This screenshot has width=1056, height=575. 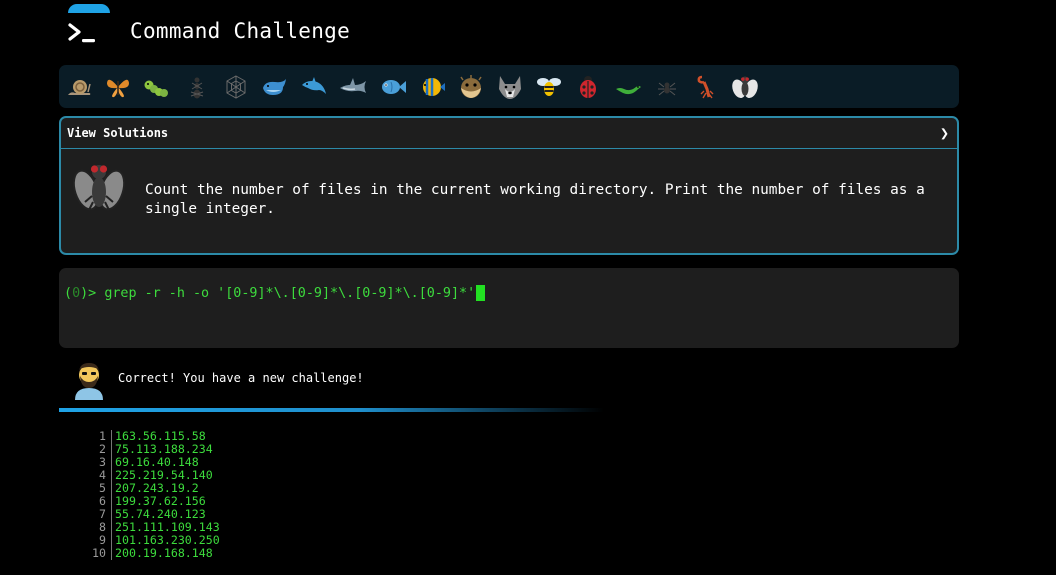 I want to click on output-line: 10 200.19.168.148, so click(x=153, y=553).